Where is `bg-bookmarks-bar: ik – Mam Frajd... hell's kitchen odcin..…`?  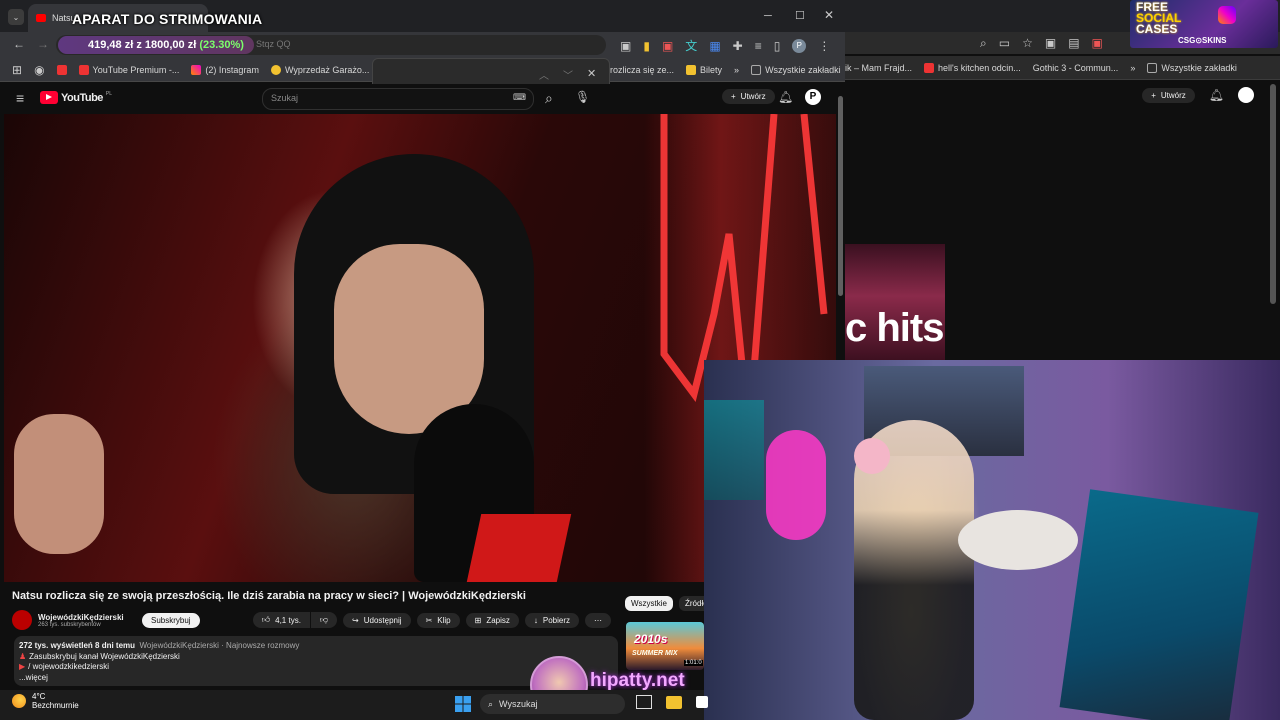
bg-bookmarks-bar: ik – Mam Frajd... hell's kitchen odcin..… is located at coordinates (1062, 68).